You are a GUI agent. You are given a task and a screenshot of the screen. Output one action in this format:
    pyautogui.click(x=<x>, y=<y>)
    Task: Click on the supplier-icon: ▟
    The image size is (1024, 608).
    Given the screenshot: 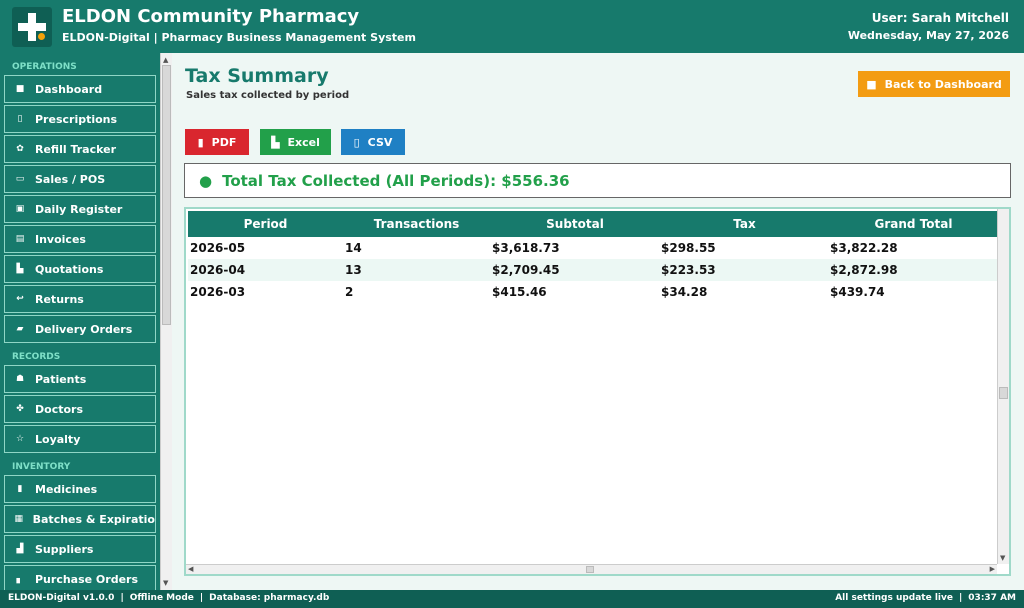 What is the action you would take?
    pyautogui.click(x=20, y=549)
    